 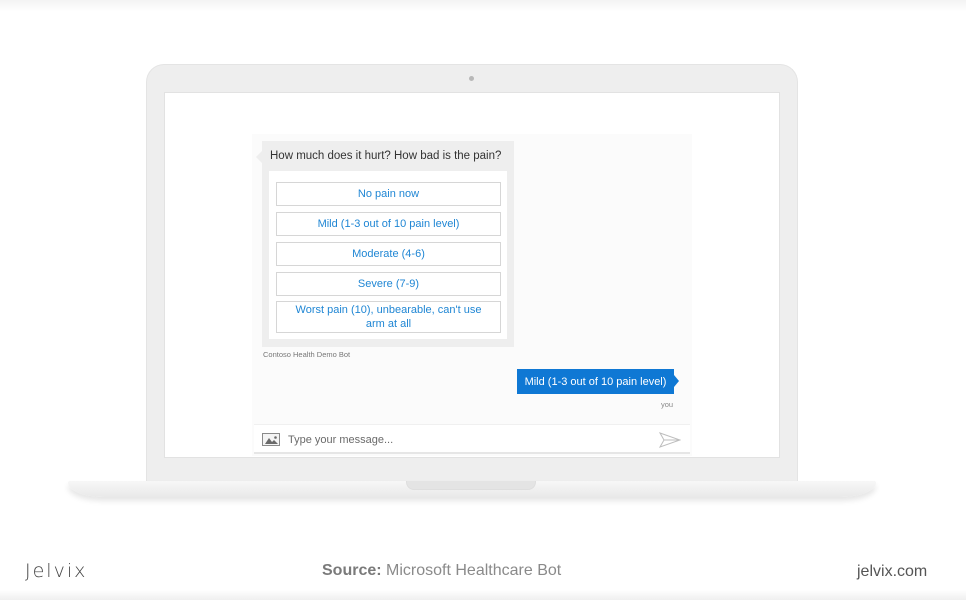 What do you see at coordinates (670, 440) in the screenshot?
I see `send-icon` at bounding box center [670, 440].